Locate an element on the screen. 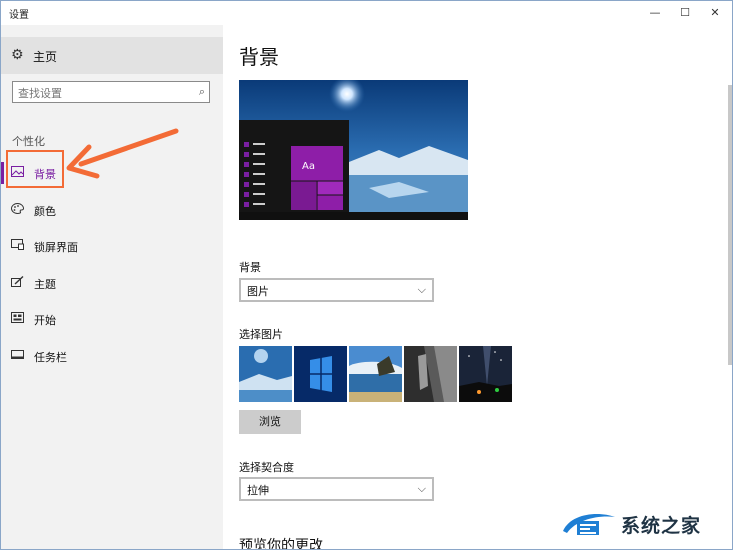 The width and height of the screenshot is (733, 550). page-title: 背景 is located at coordinates (259, 57).